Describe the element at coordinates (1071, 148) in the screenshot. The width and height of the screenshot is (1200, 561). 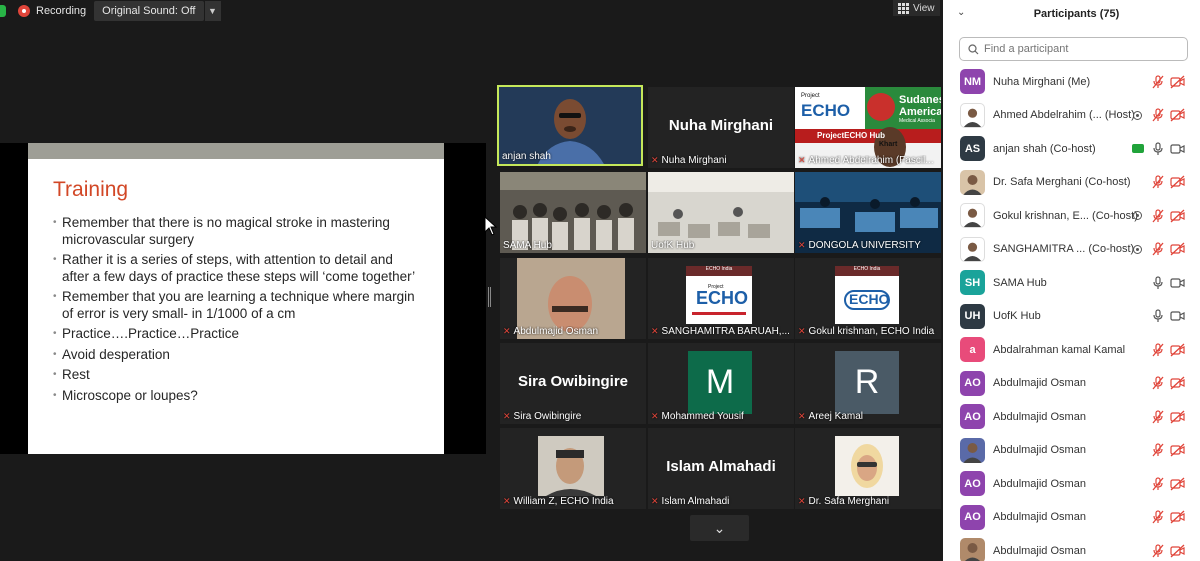
I see `participant-row: AS anjan shah (Co-host)` at that location.